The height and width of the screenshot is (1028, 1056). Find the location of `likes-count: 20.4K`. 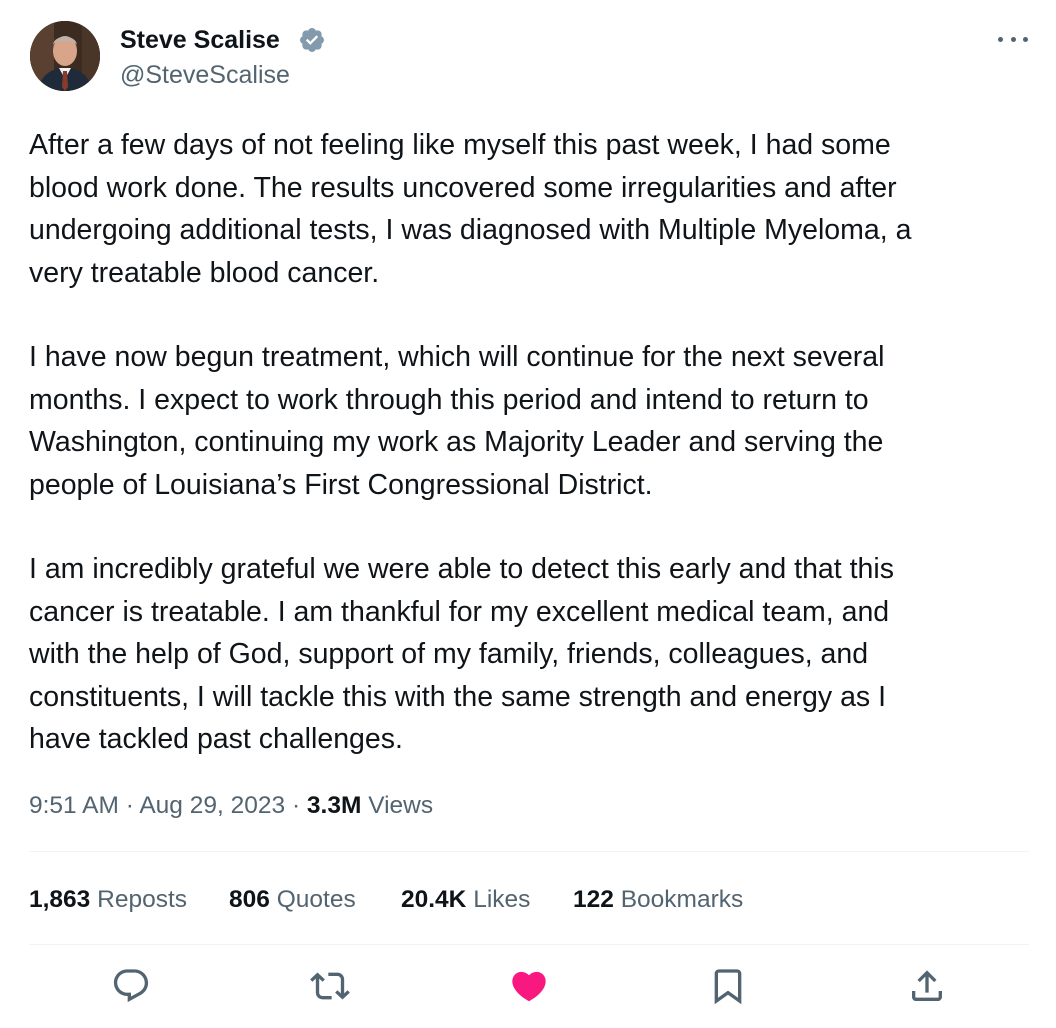

likes-count: 20.4K is located at coordinates (434, 899).